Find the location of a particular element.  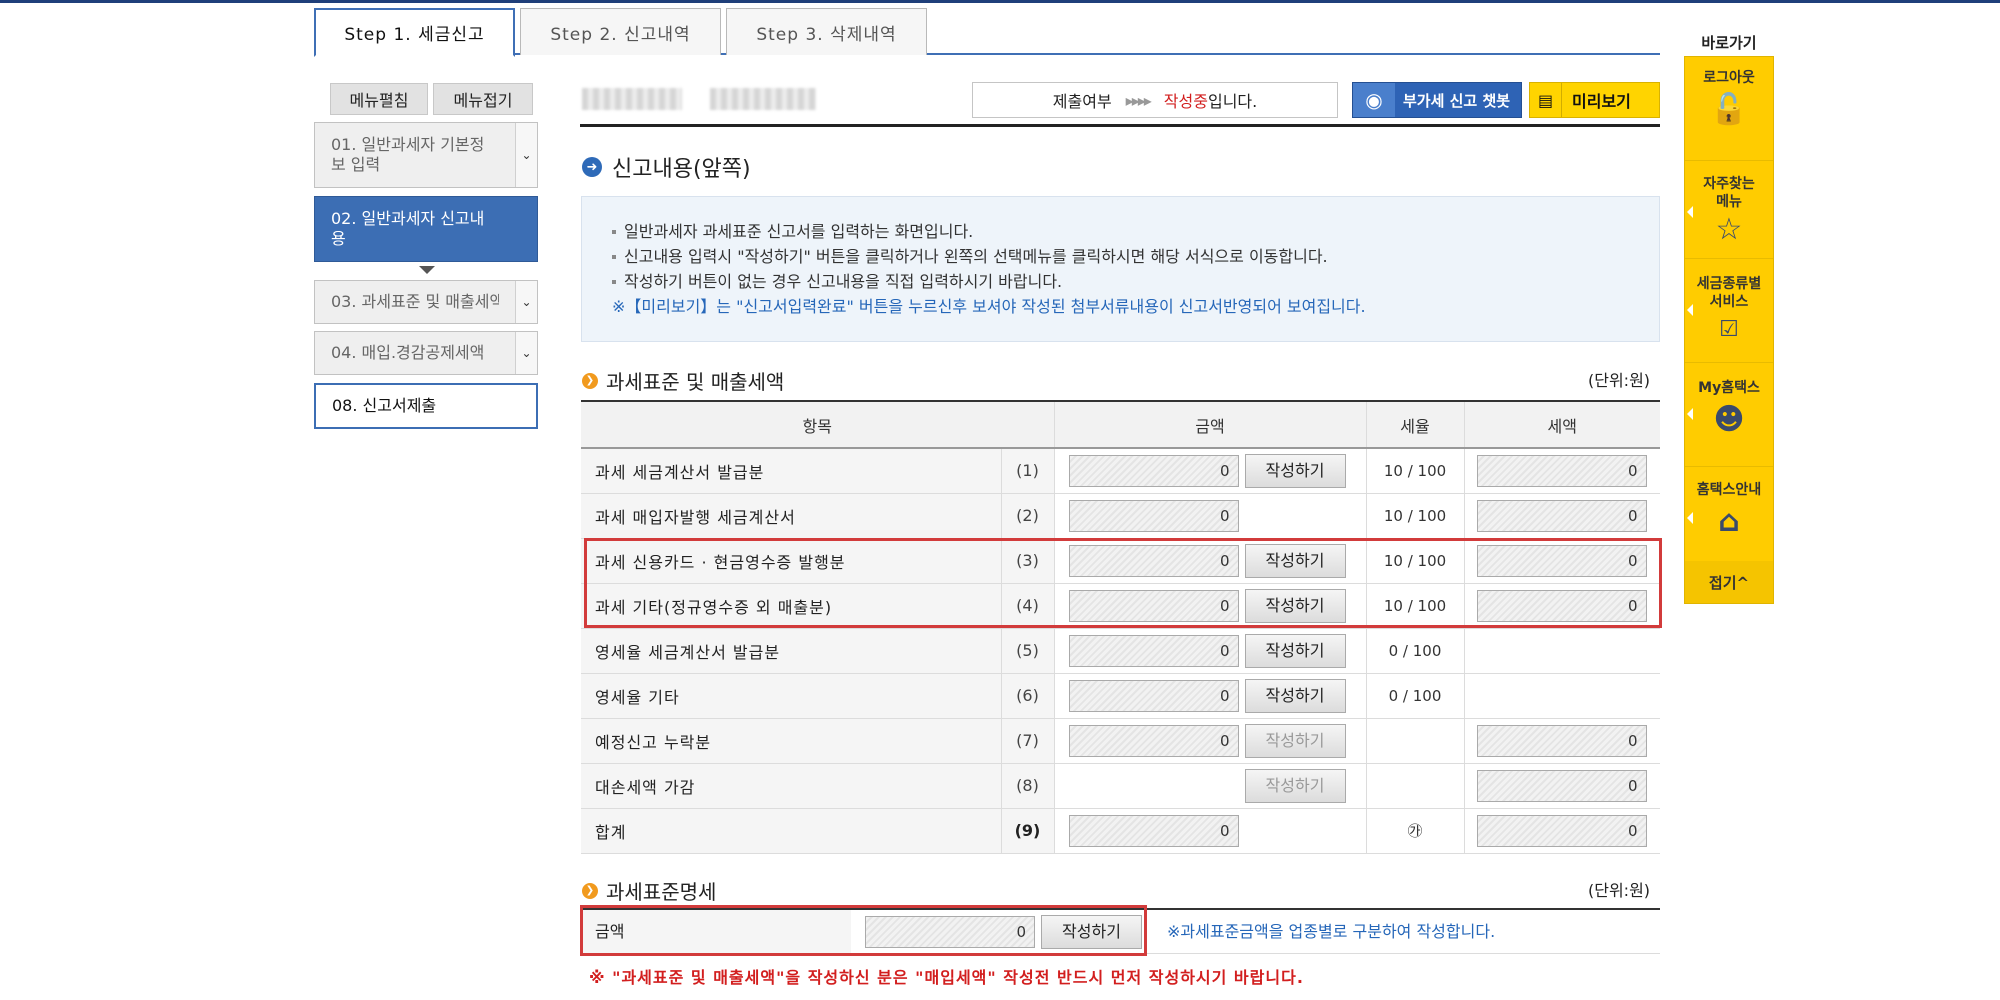

quick-tax-service-label: 세금종류별 서비스 is located at coordinates (1729, 293).